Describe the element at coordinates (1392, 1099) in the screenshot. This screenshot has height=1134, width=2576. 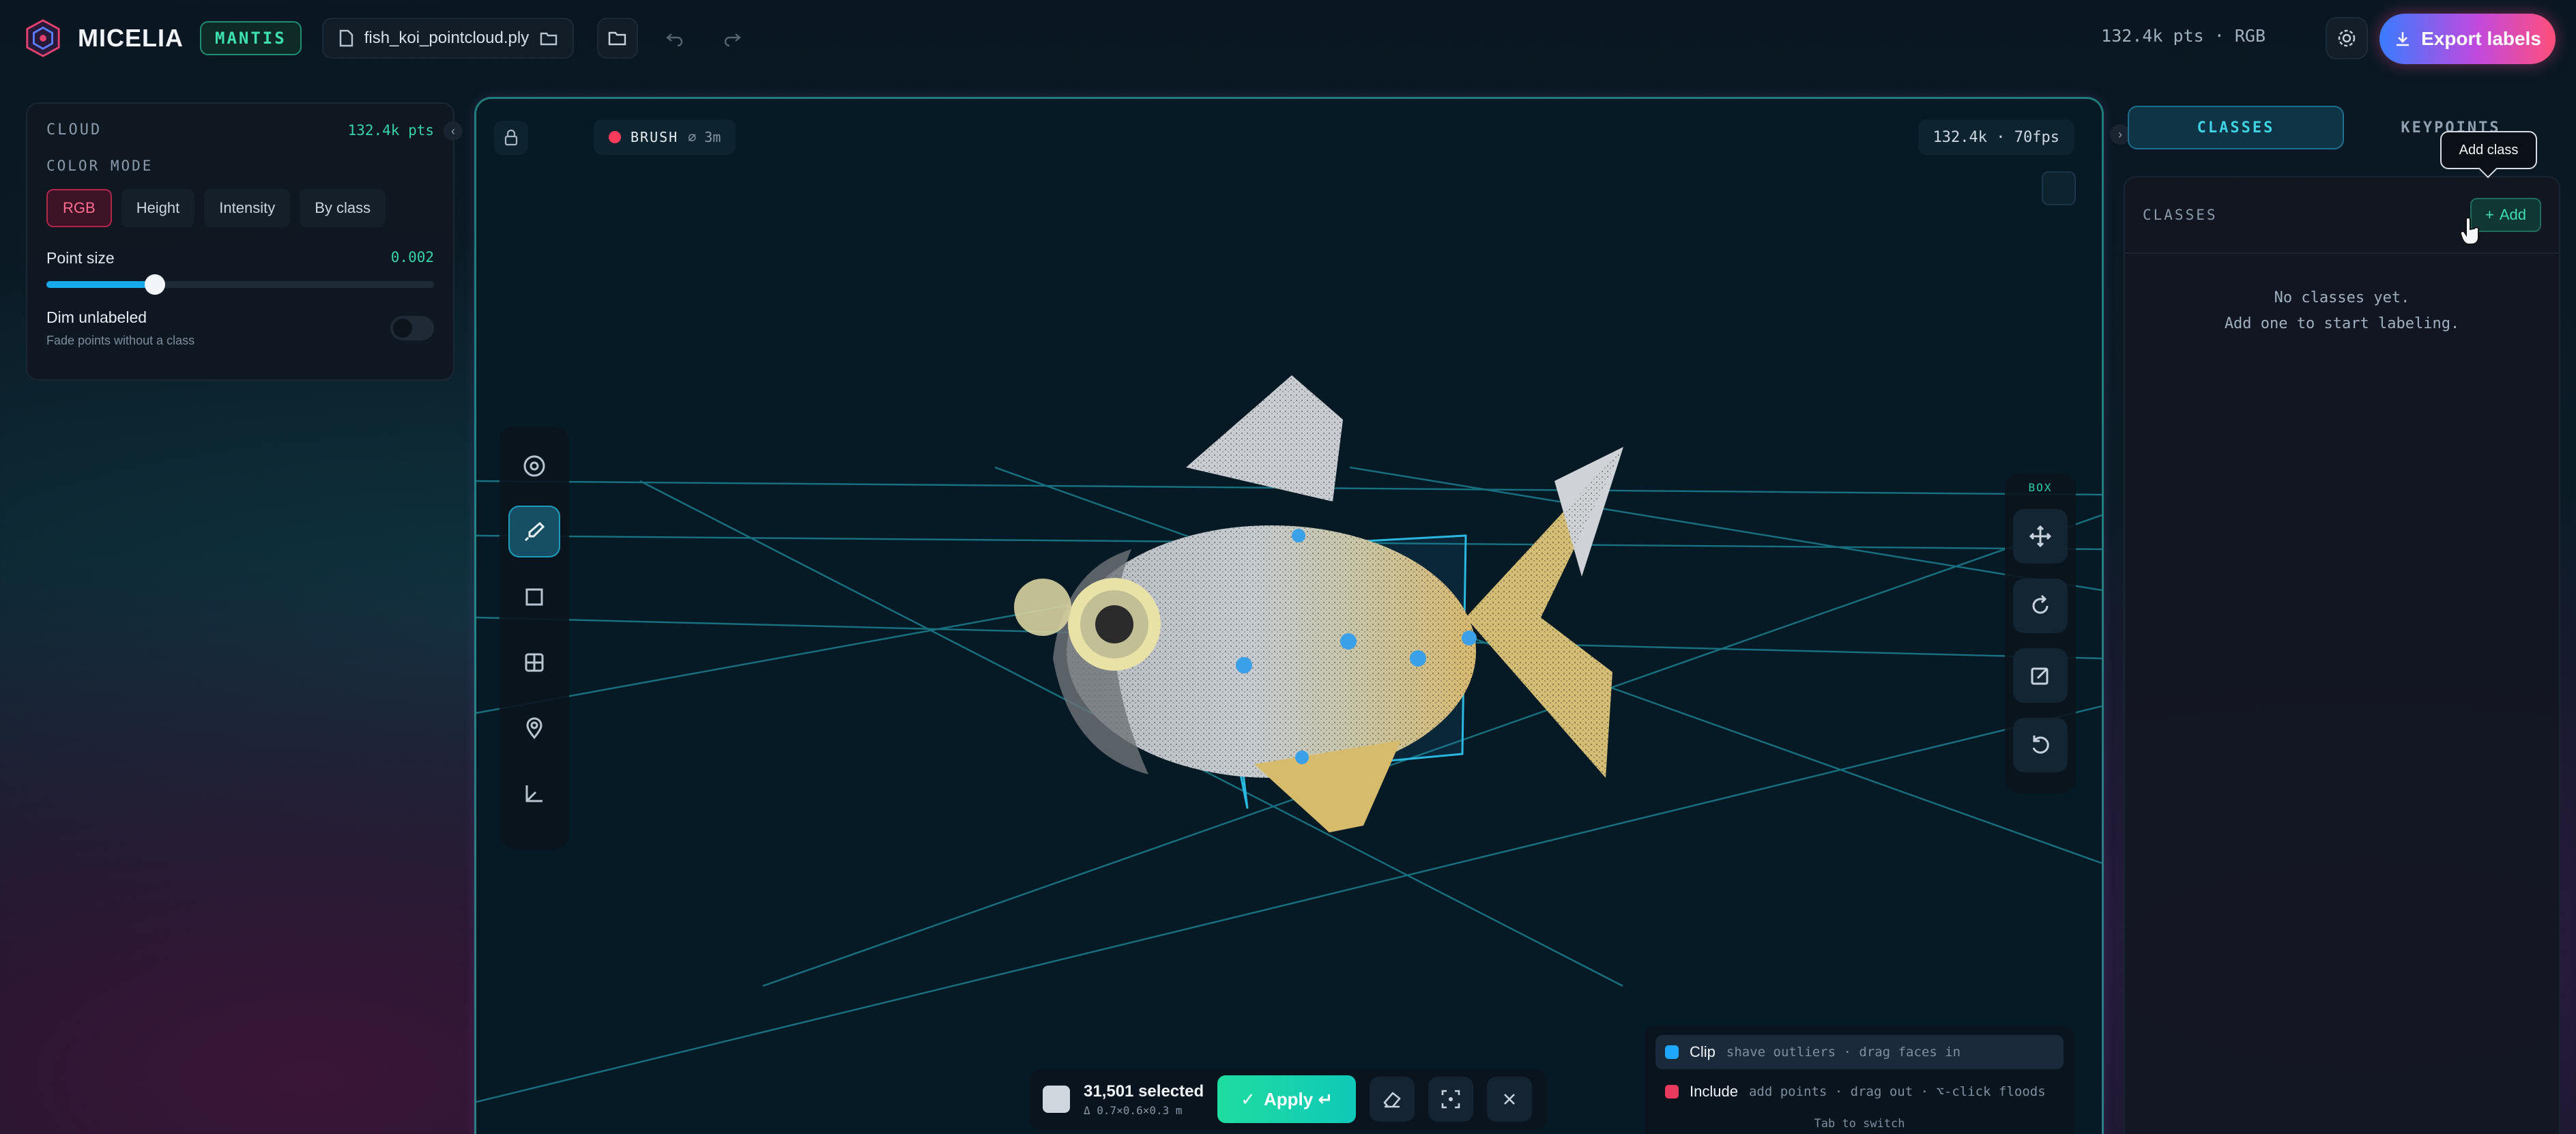
I see `erase-selection-button` at that location.